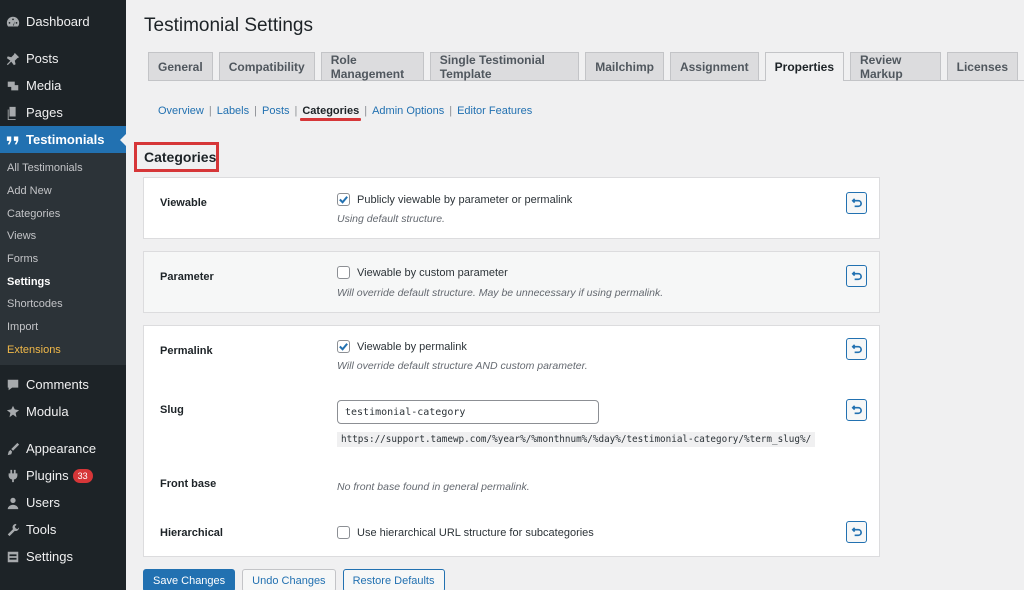  I want to click on submenu-forms: Forms, so click(63, 259).